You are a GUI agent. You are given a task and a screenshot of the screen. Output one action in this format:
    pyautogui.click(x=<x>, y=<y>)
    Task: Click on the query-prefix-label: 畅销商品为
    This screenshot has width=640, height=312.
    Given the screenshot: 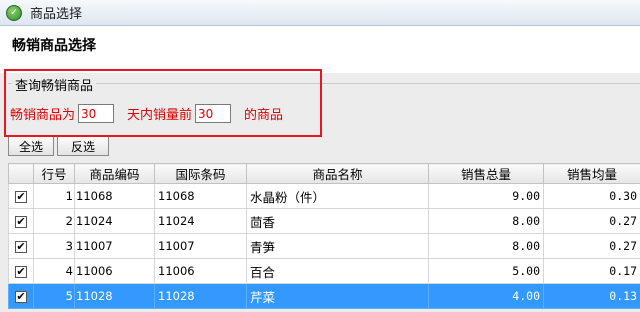 What is the action you would take?
    pyautogui.click(x=43, y=115)
    